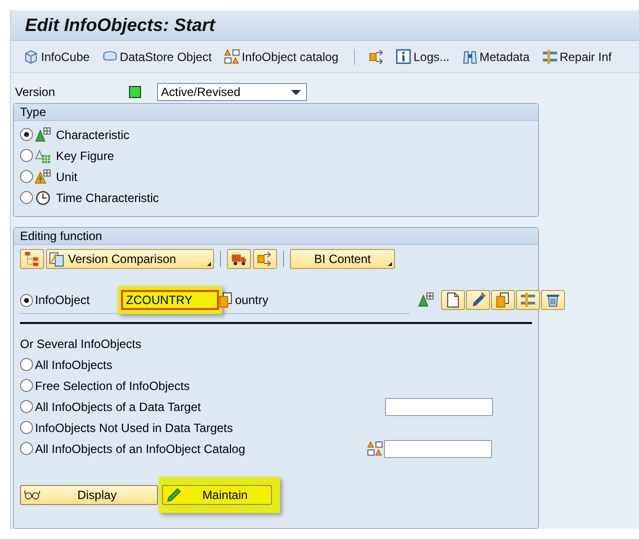 The image size is (639, 539). What do you see at coordinates (342, 259) in the screenshot?
I see `dropdown-button: BI Content` at bounding box center [342, 259].